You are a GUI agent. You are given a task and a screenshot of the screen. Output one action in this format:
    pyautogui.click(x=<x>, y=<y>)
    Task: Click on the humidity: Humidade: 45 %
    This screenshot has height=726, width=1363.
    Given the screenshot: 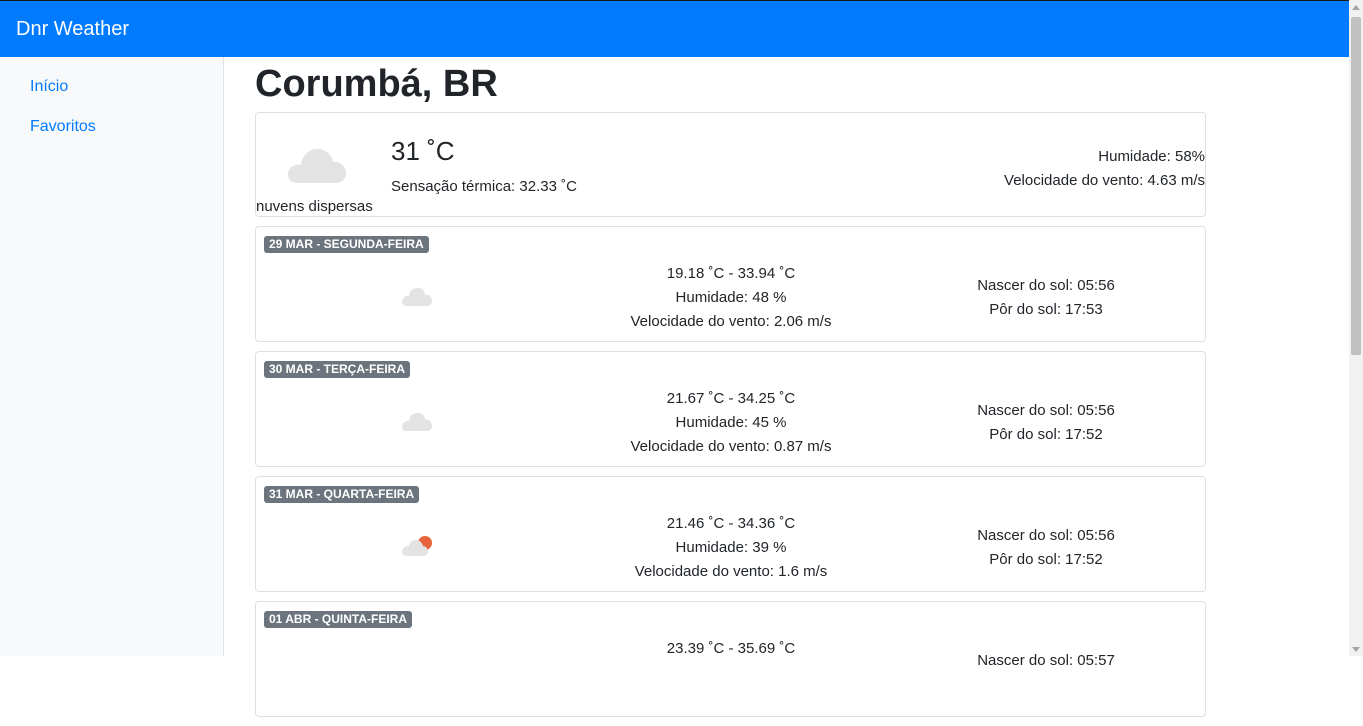 What is the action you would take?
    pyautogui.click(x=731, y=422)
    